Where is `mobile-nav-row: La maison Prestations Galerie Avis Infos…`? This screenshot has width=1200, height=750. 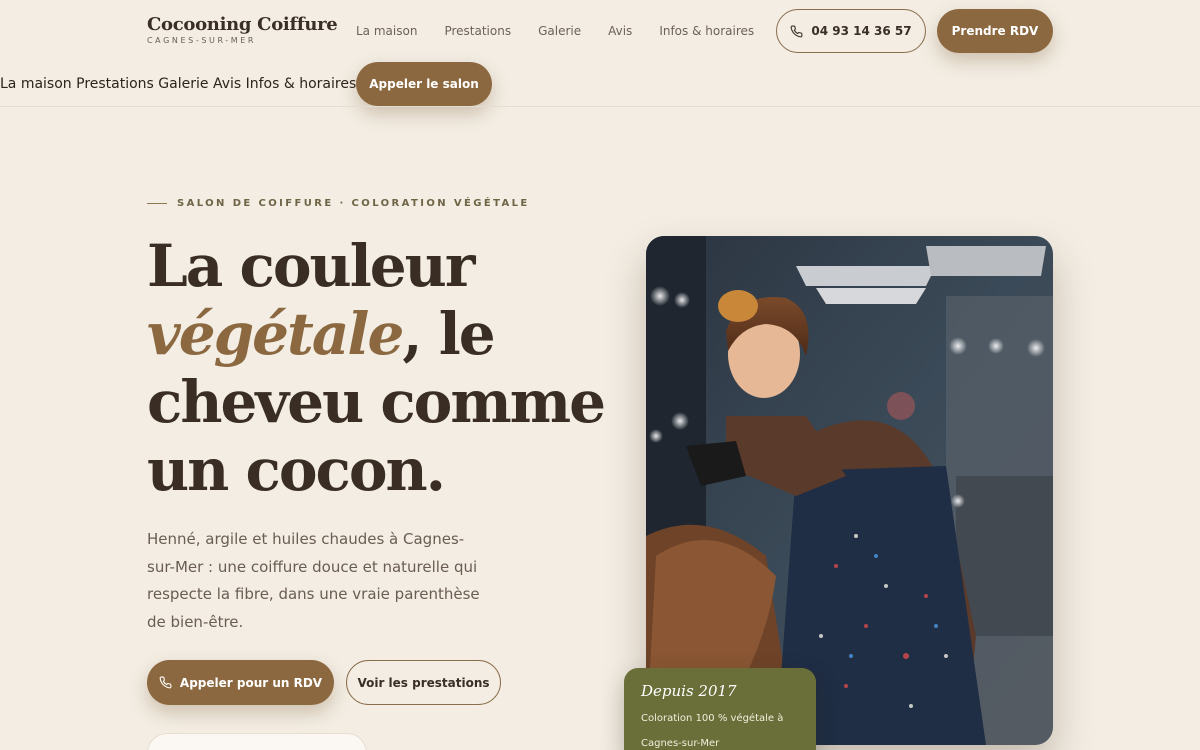 mobile-nav-row: La maison Prestations Galerie Avis Infos… is located at coordinates (246, 84).